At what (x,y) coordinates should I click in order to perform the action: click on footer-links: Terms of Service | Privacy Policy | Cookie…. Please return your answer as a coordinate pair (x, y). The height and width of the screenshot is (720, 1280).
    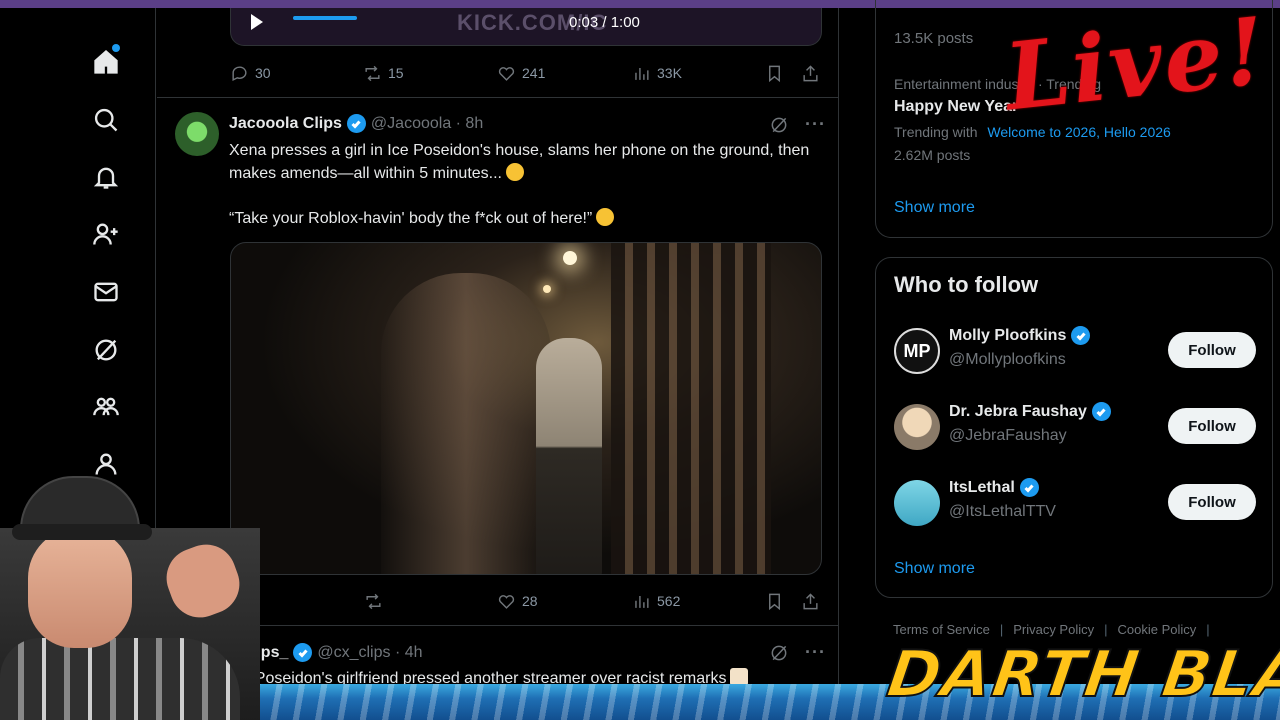
    Looking at the image, I should click on (1056, 629).